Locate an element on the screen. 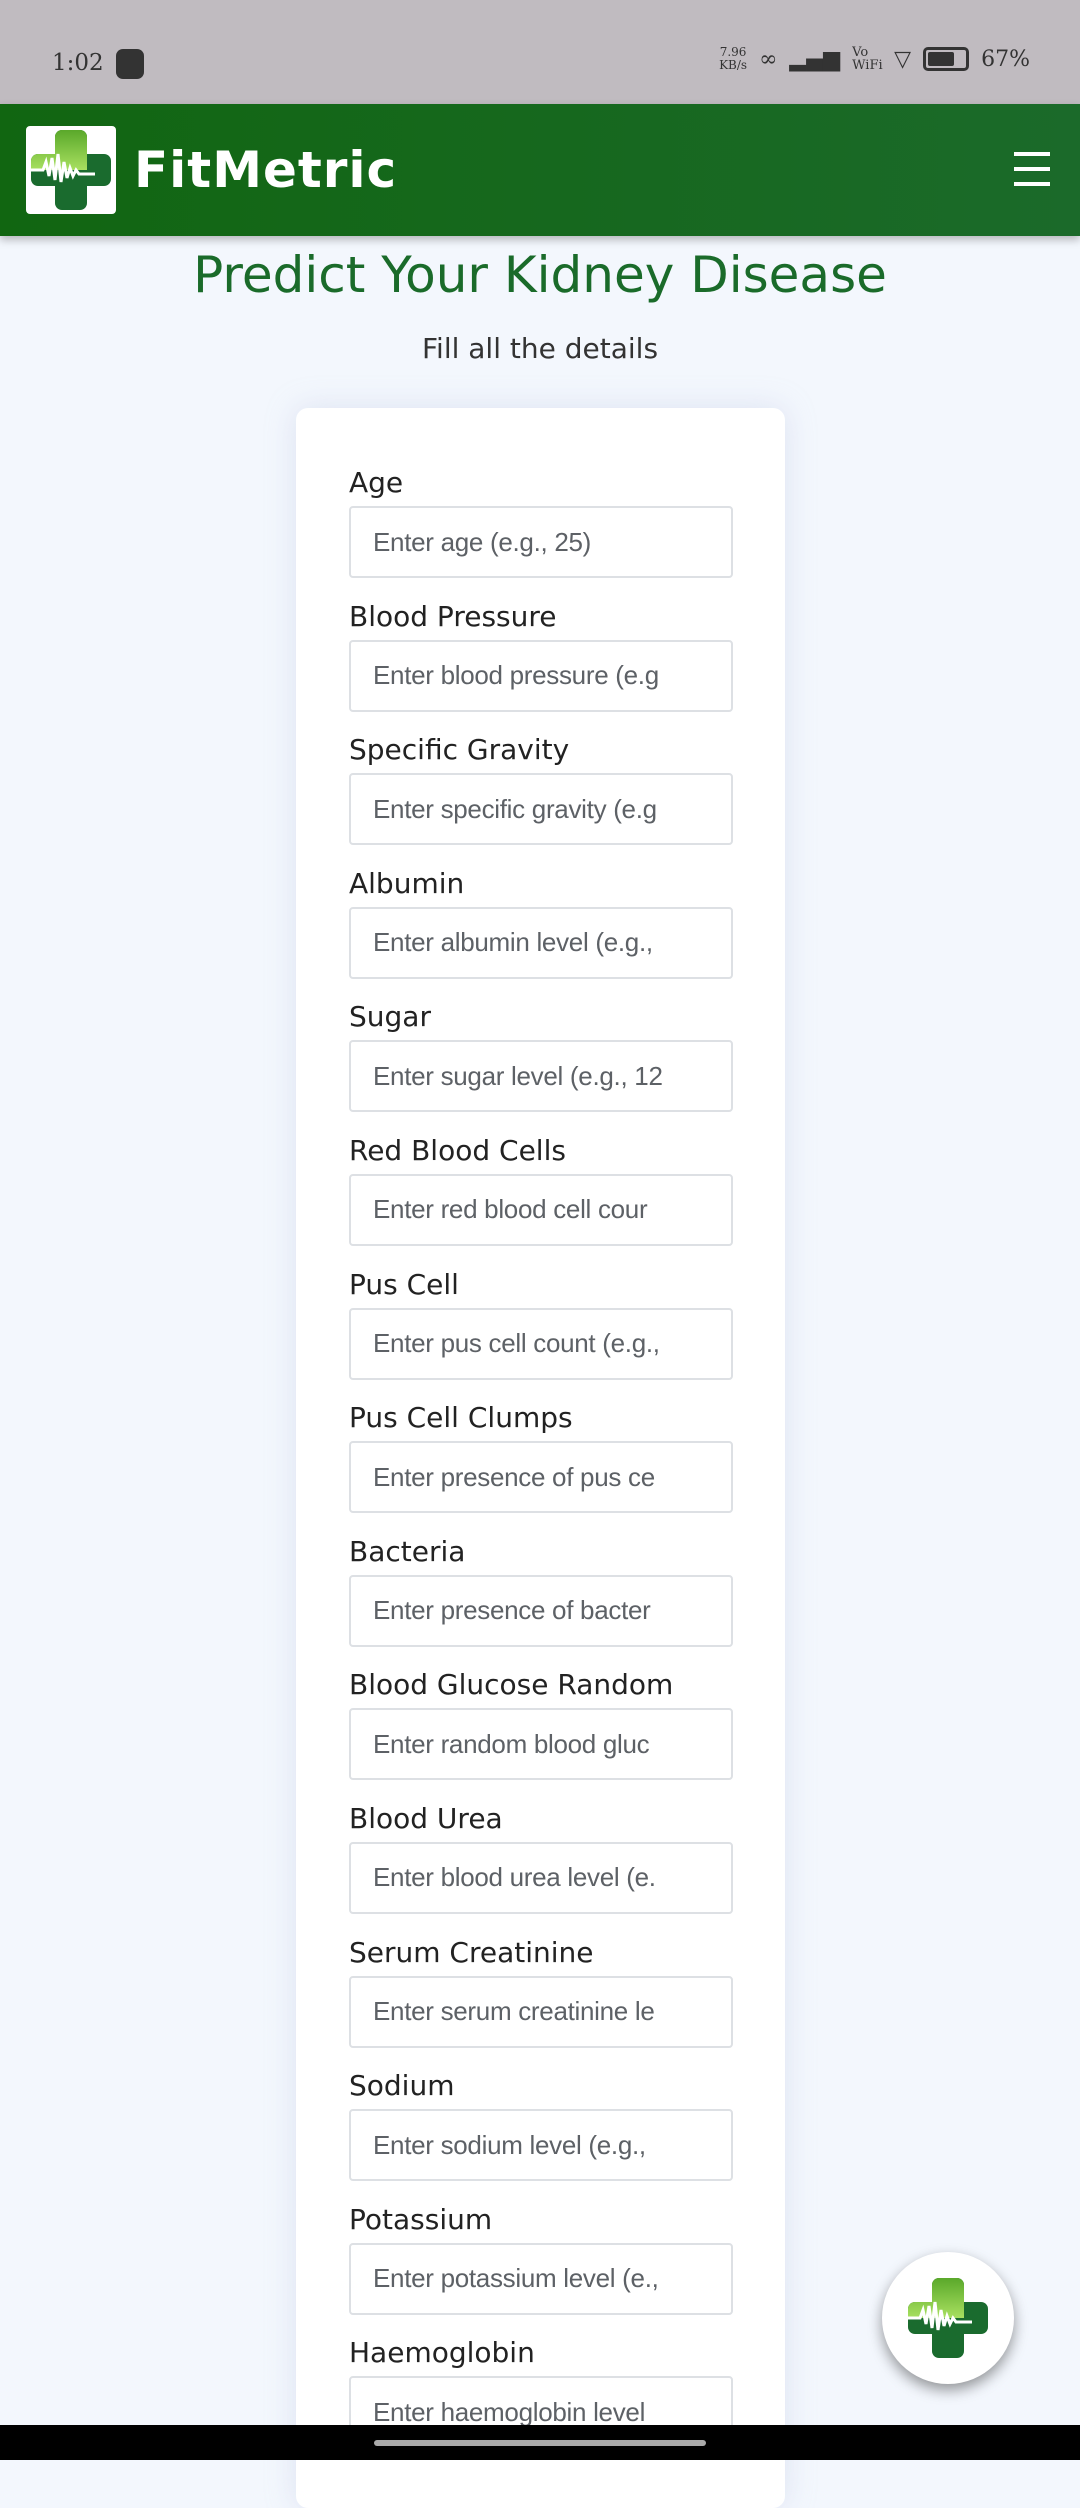  blood-pressure-input: Enter blood pressure (e.g is located at coordinates (541, 675).